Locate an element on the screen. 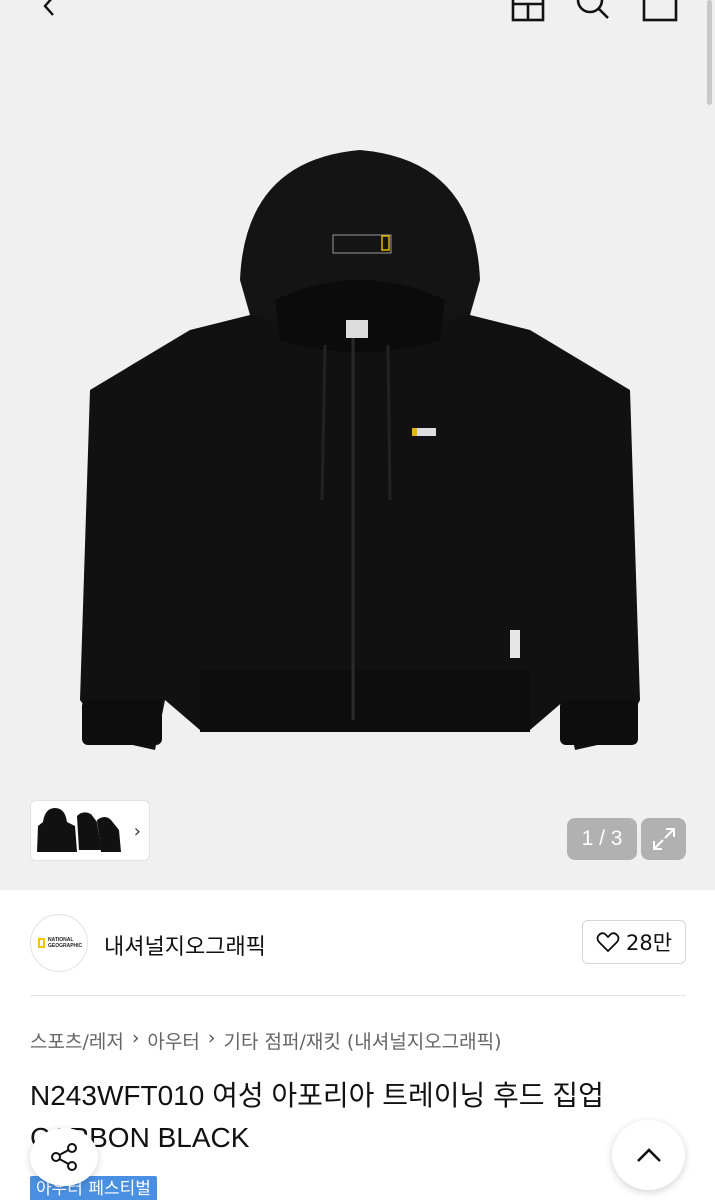  chevron-up-icon is located at coordinates (648, 1155).